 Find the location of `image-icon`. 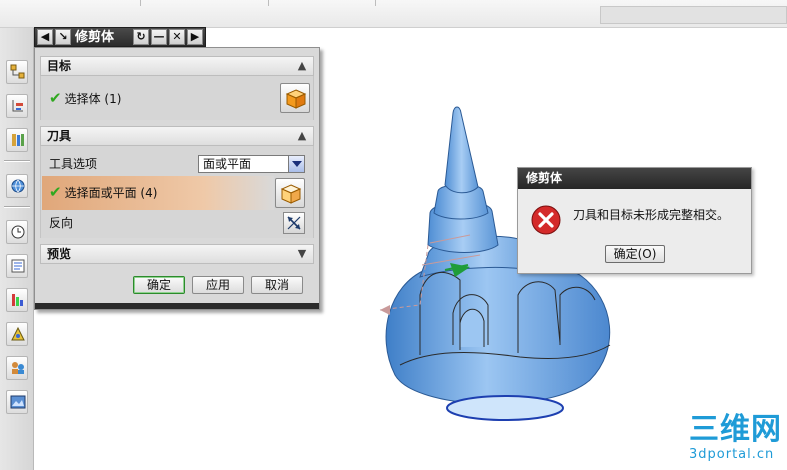

image-icon is located at coordinates (18, 402).